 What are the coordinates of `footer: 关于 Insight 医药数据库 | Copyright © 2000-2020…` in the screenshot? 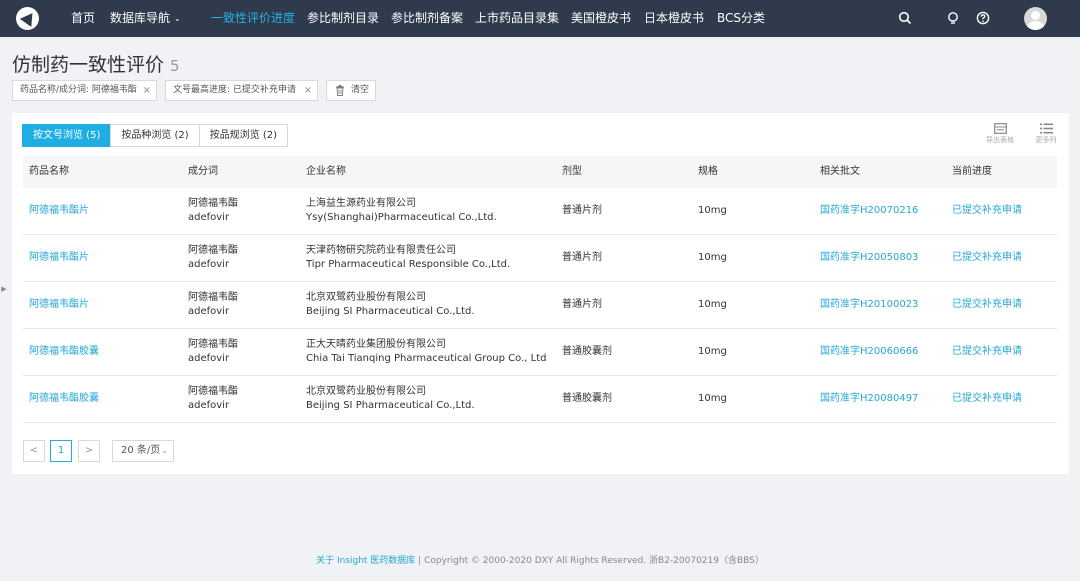 It's located at (540, 559).